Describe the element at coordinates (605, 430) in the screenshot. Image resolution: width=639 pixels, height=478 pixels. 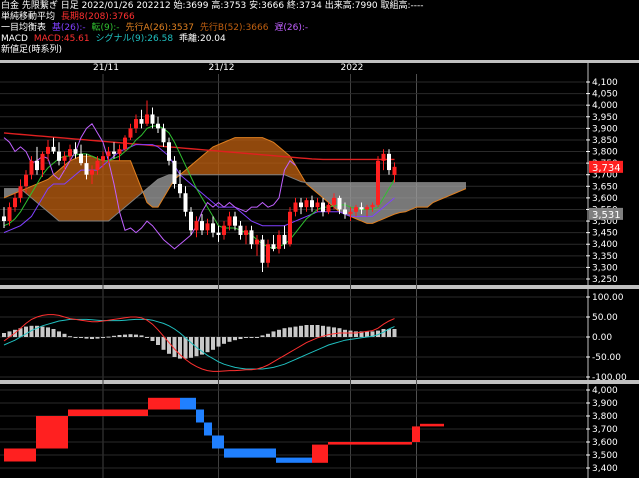
I see `newval-tick-label: 3,700` at that location.